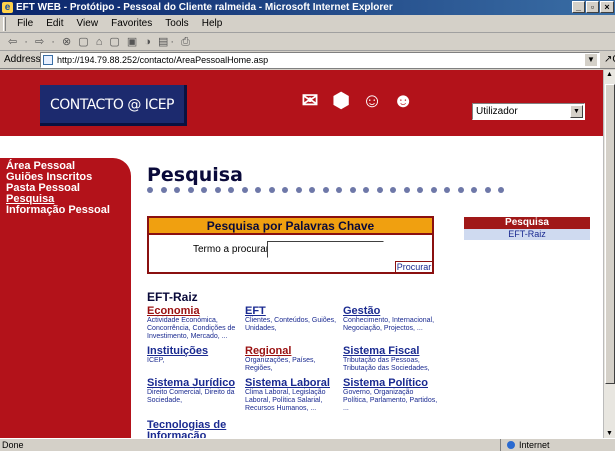 Image resolution: width=615 pixels, height=451 pixels. Describe the element at coordinates (591, 60) in the screenshot. I see `address-dropdown-icon: ▼` at that location.